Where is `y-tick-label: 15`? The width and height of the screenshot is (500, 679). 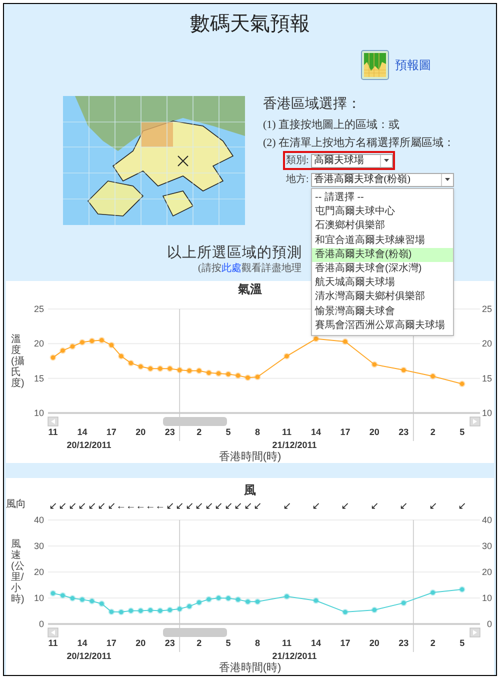
y-tick-label: 15 is located at coordinates (39, 378).